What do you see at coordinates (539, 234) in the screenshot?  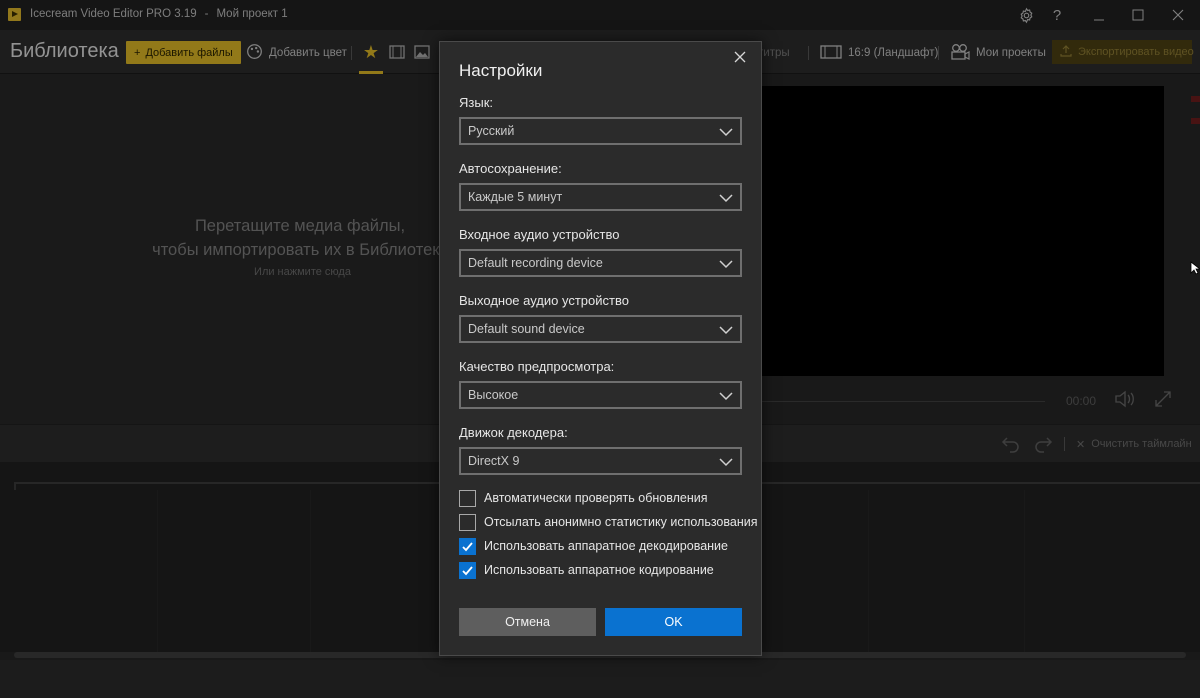 I see `input-audio-label: Входное аудио устройство` at bounding box center [539, 234].